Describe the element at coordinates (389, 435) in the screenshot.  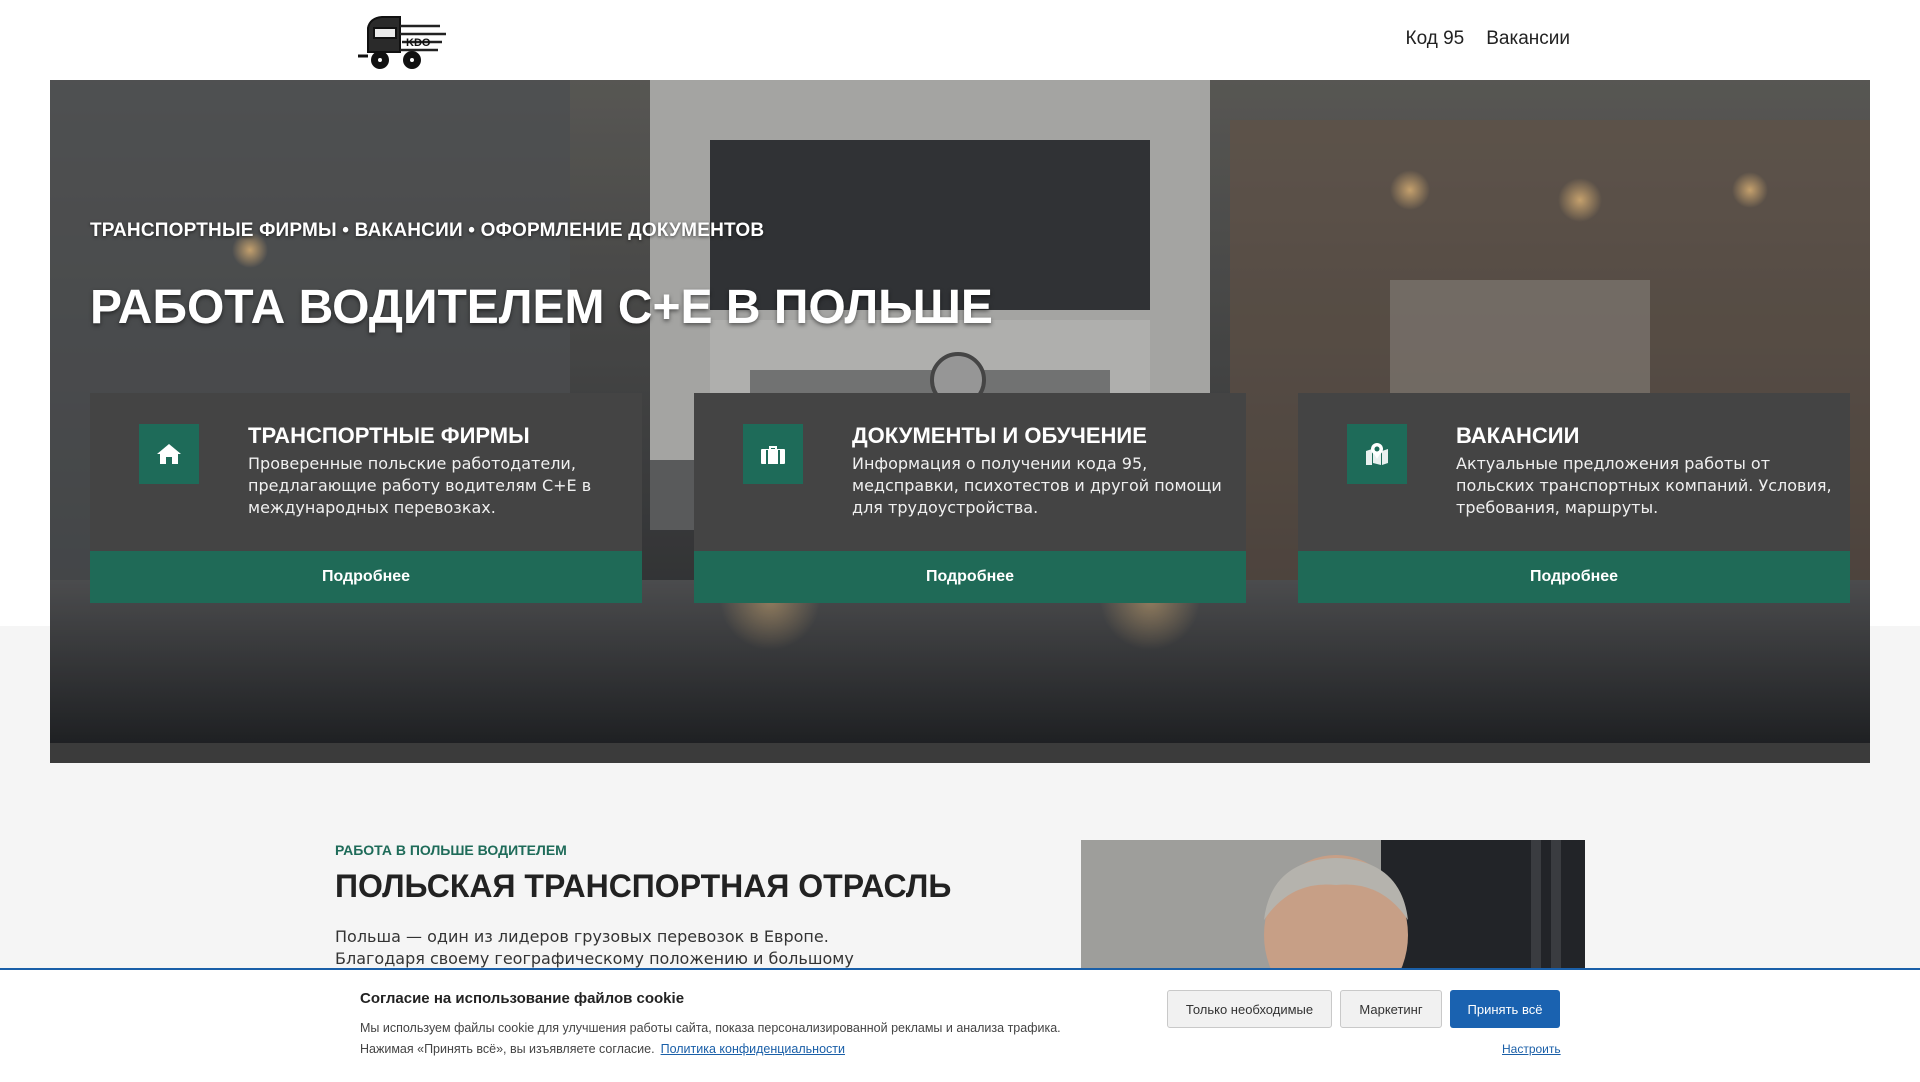
I see `card-title: ТРАНСПОРТНЫЕ ФИРМЫ` at that location.